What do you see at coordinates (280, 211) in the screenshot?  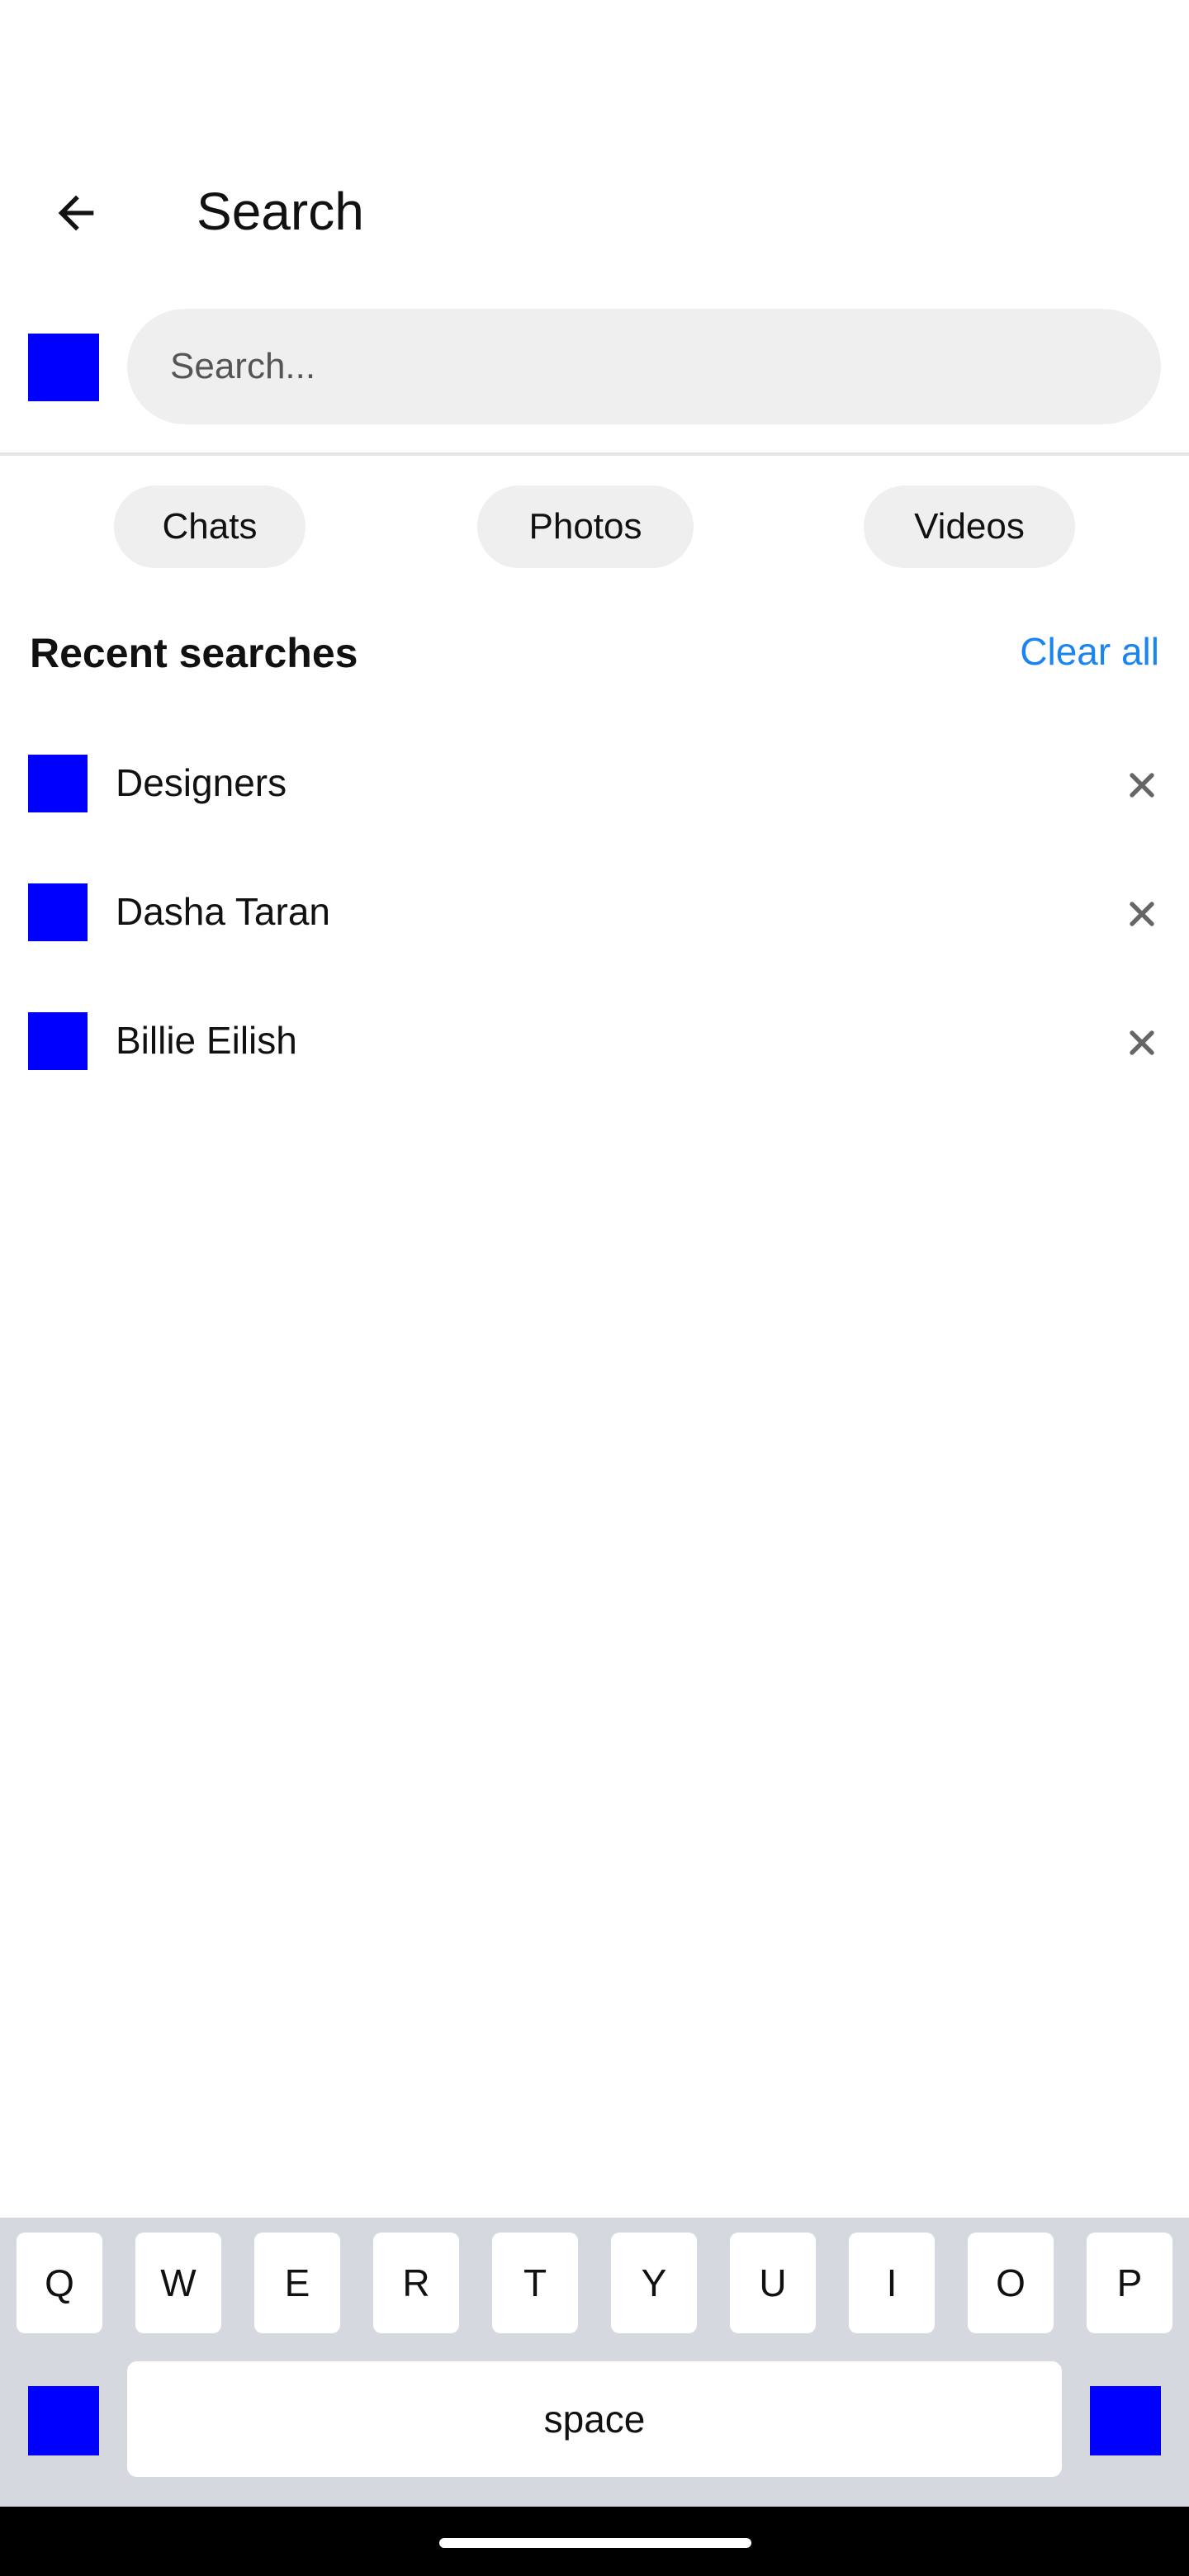 I see `page-title: Search` at bounding box center [280, 211].